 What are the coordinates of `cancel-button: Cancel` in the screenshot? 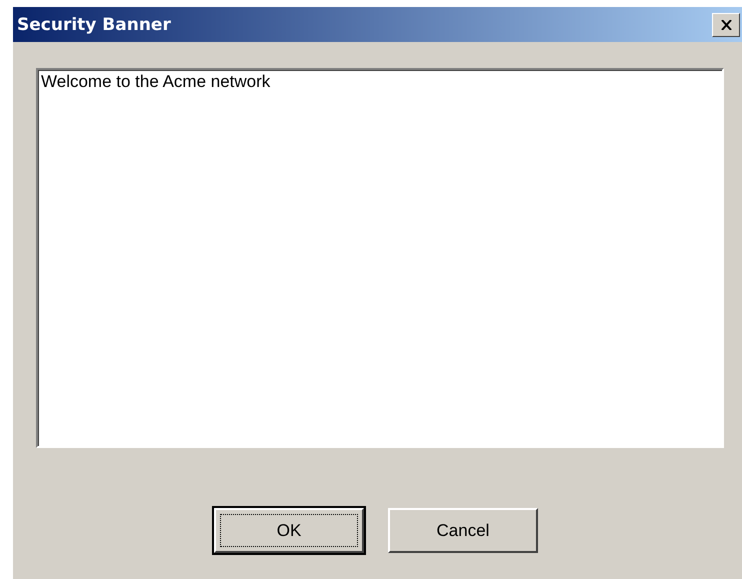 It's located at (463, 530).